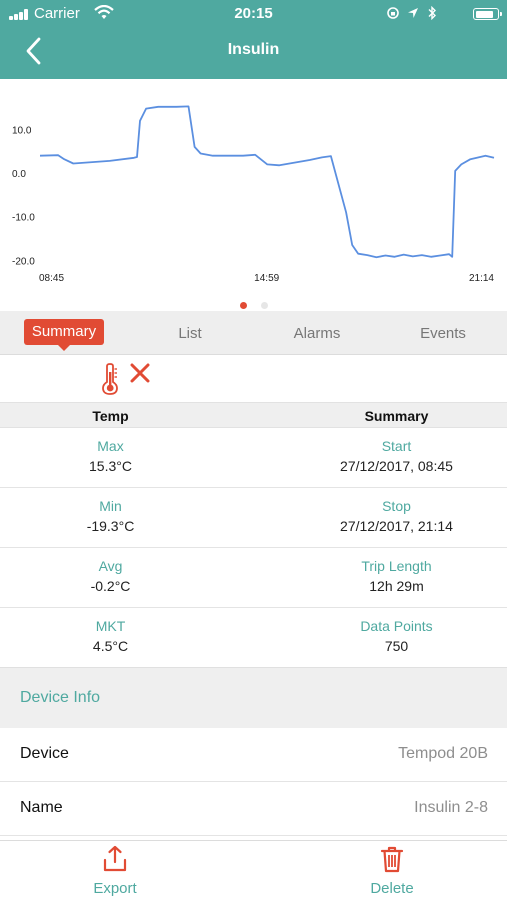 Image resolution: width=507 pixels, height=900 pixels. I want to click on delete-label: Delete, so click(392, 888).